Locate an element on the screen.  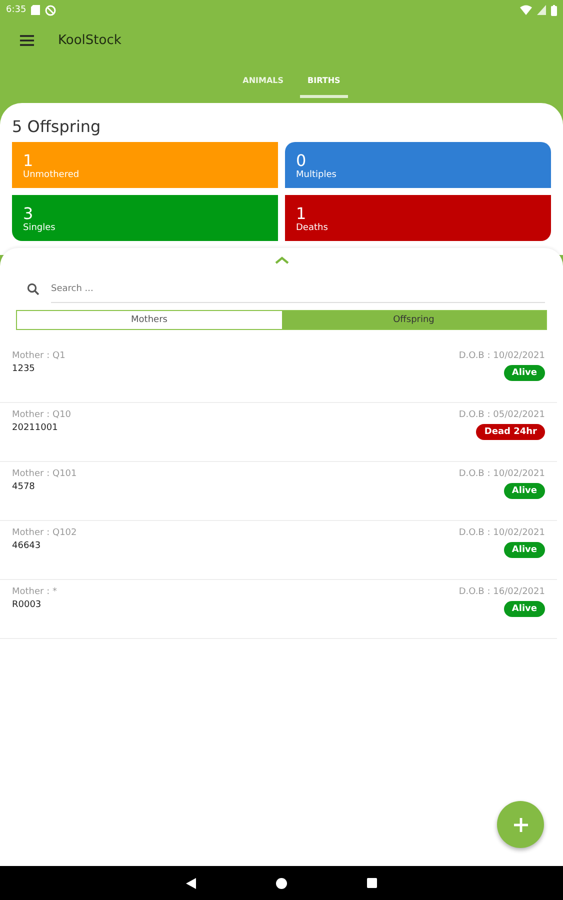
summary-title: 5 Offspring is located at coordinates (57, 126).